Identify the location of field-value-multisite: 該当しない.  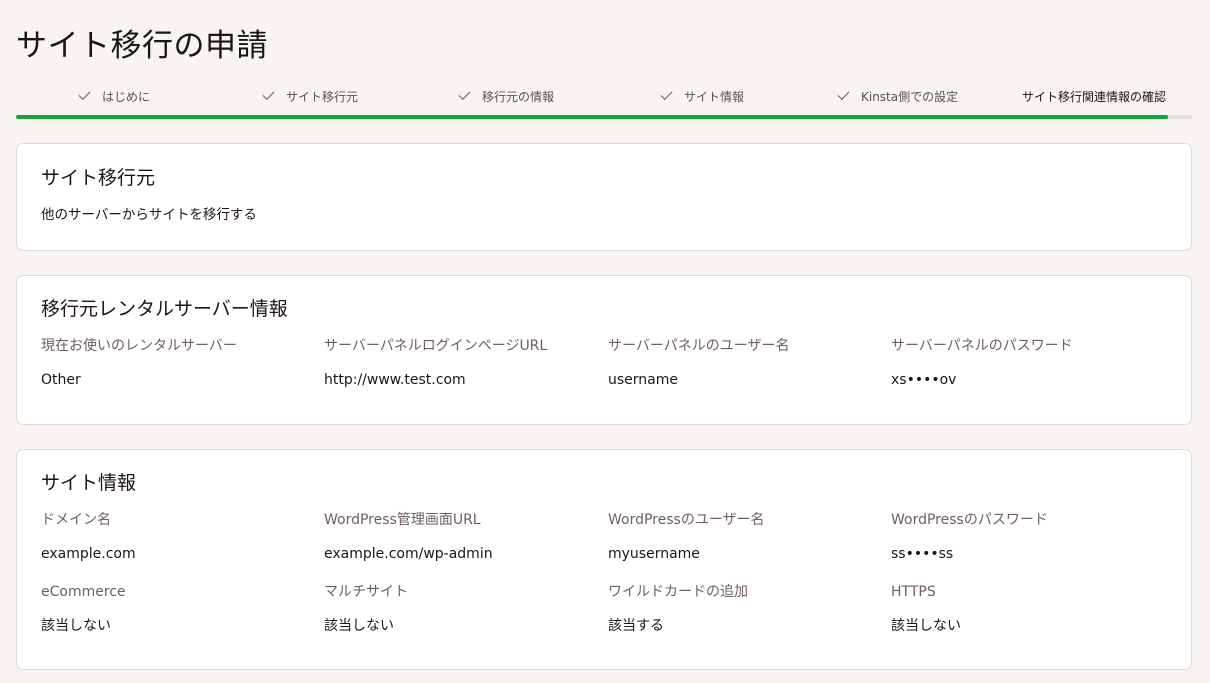
(359, 626).